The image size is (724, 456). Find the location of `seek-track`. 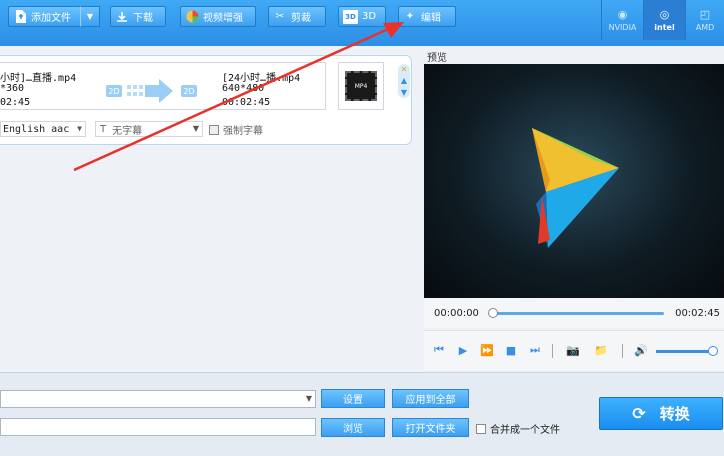

seek-track is located at coordinates (578, 313).